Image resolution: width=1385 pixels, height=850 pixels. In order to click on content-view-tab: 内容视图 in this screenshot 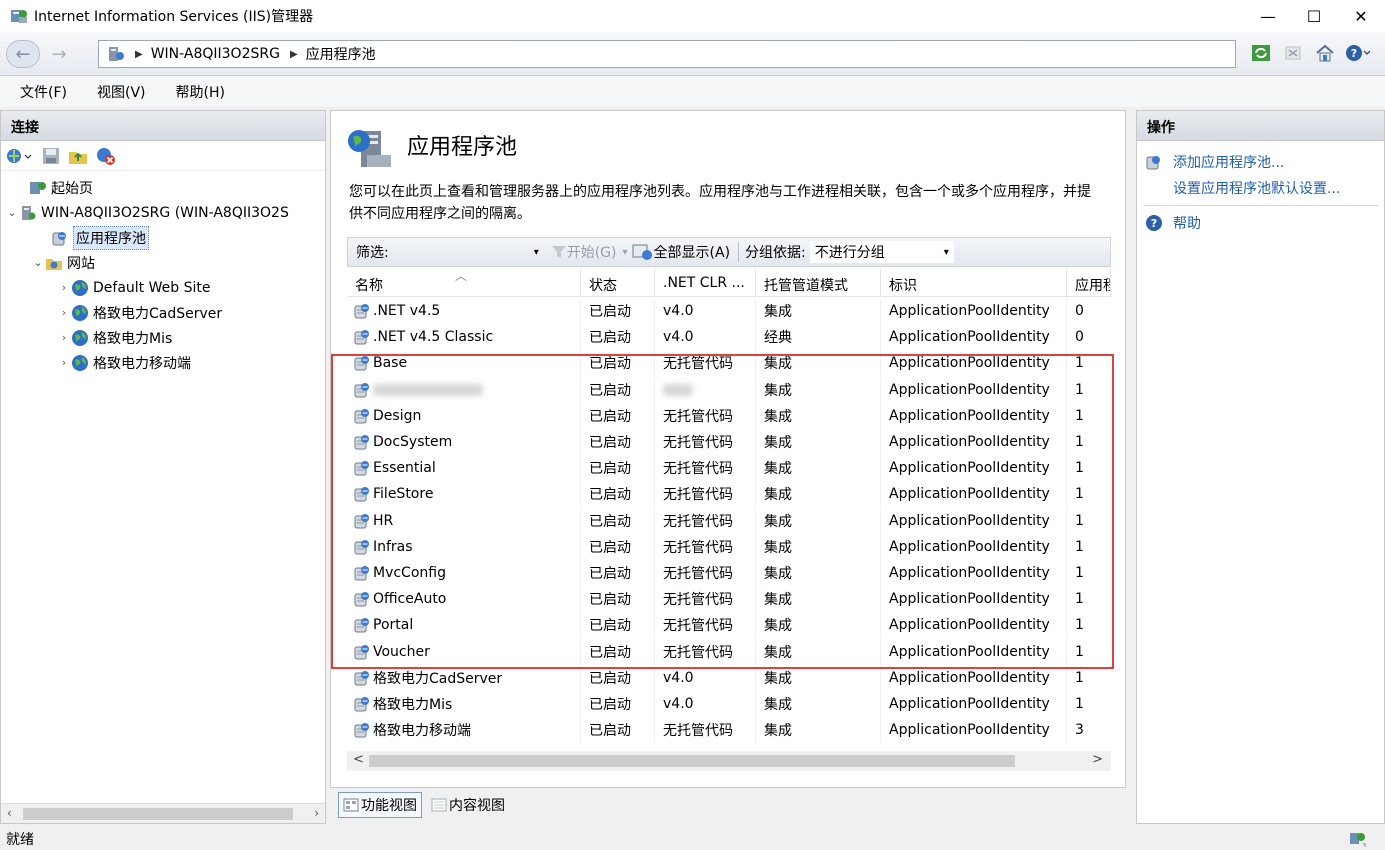, I will do `click(468, 805)`.